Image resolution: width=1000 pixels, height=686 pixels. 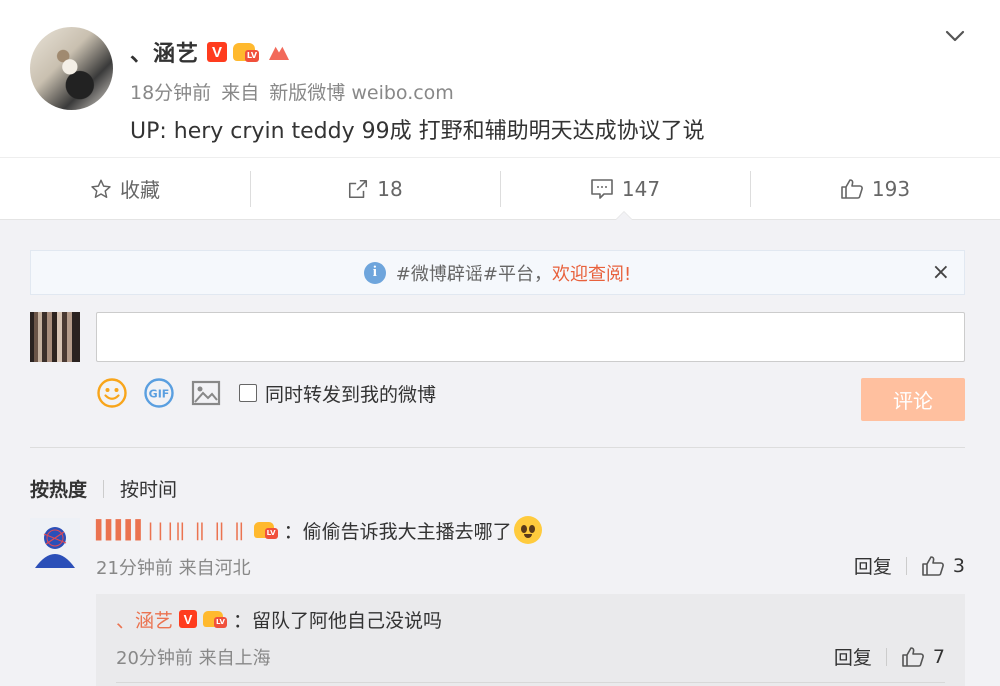 I want to click on comment-input, so click(x=530, y=337).